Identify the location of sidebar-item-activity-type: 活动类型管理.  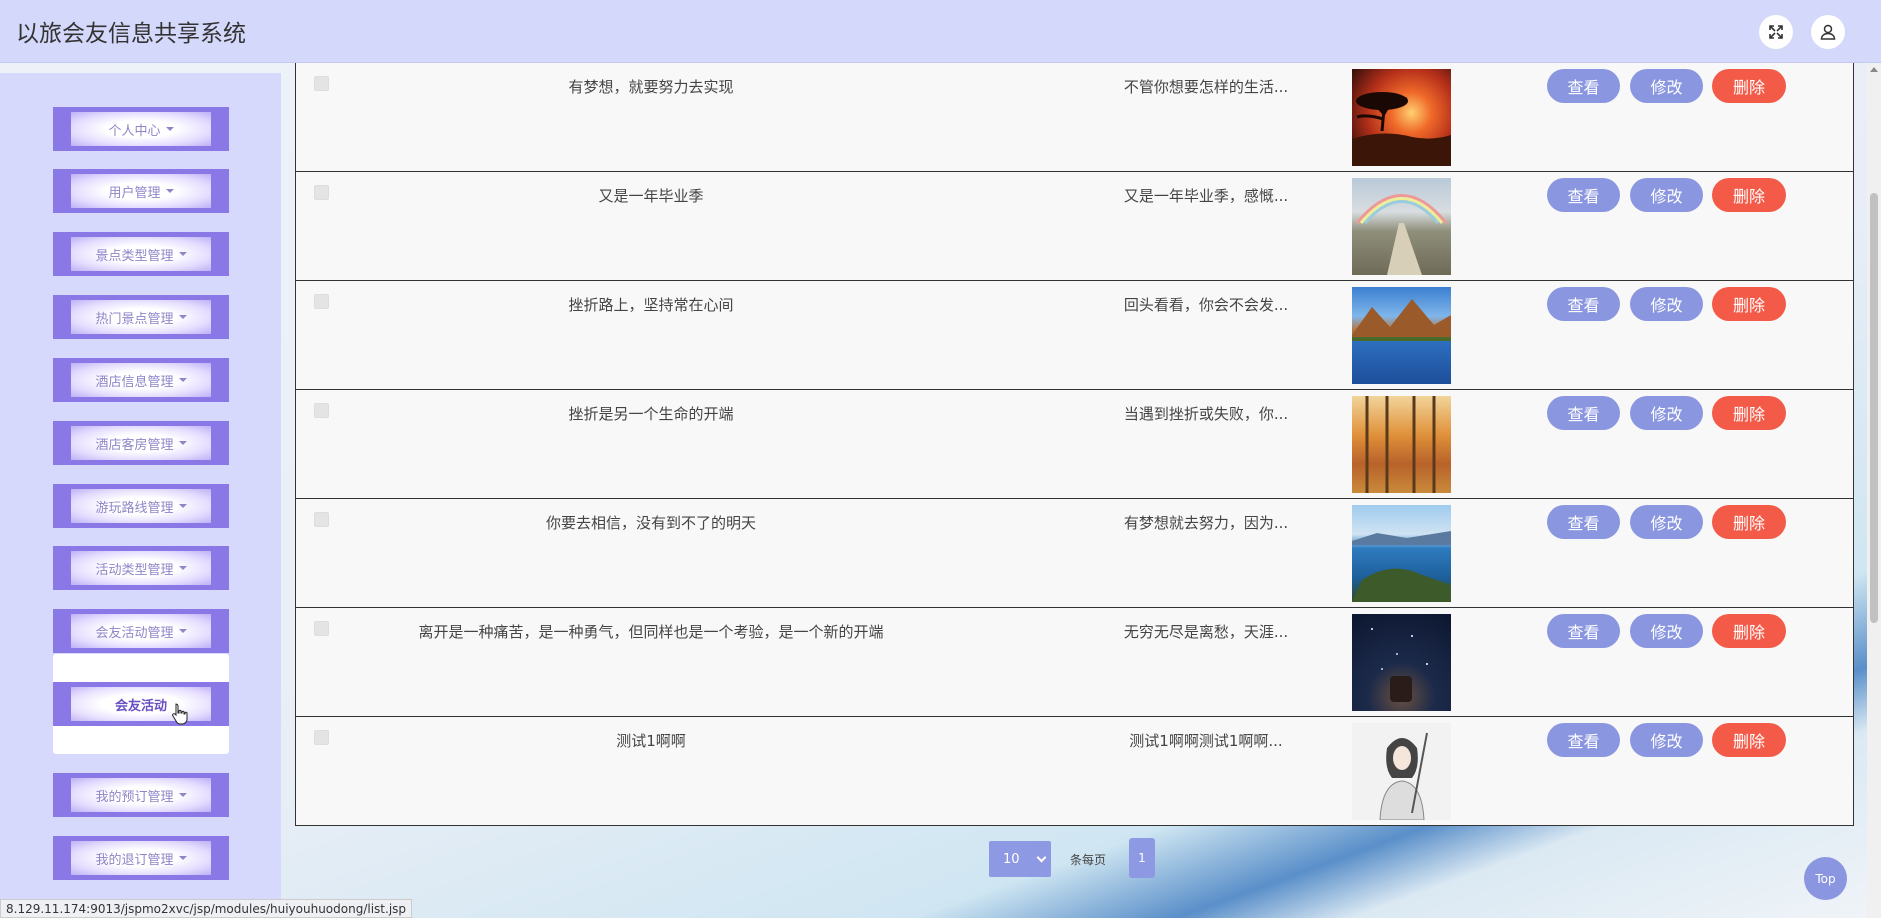
(141, 568).